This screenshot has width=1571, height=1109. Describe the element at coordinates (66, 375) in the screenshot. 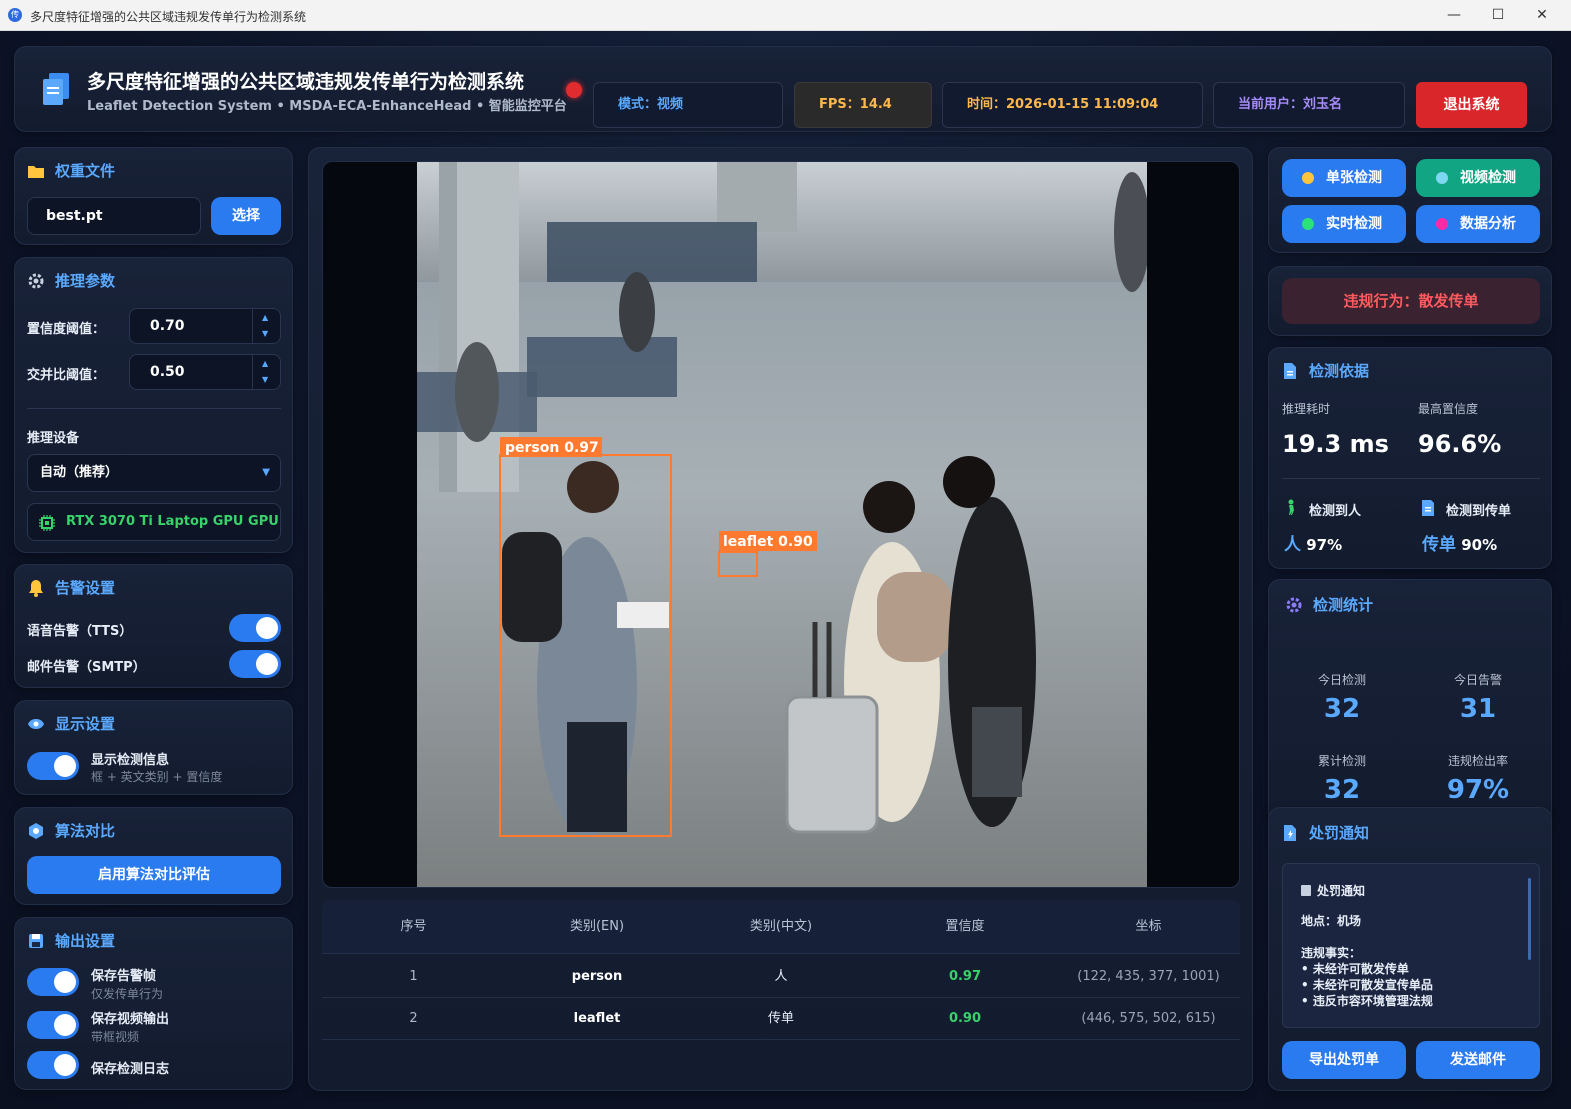

I see `iou-label: 交并比阈值：` at that location.